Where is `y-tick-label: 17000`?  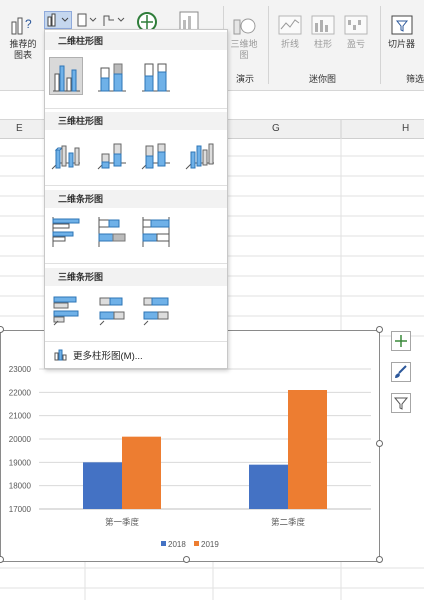
y-tick-label: 17000 is located at coordinates (20, 509).